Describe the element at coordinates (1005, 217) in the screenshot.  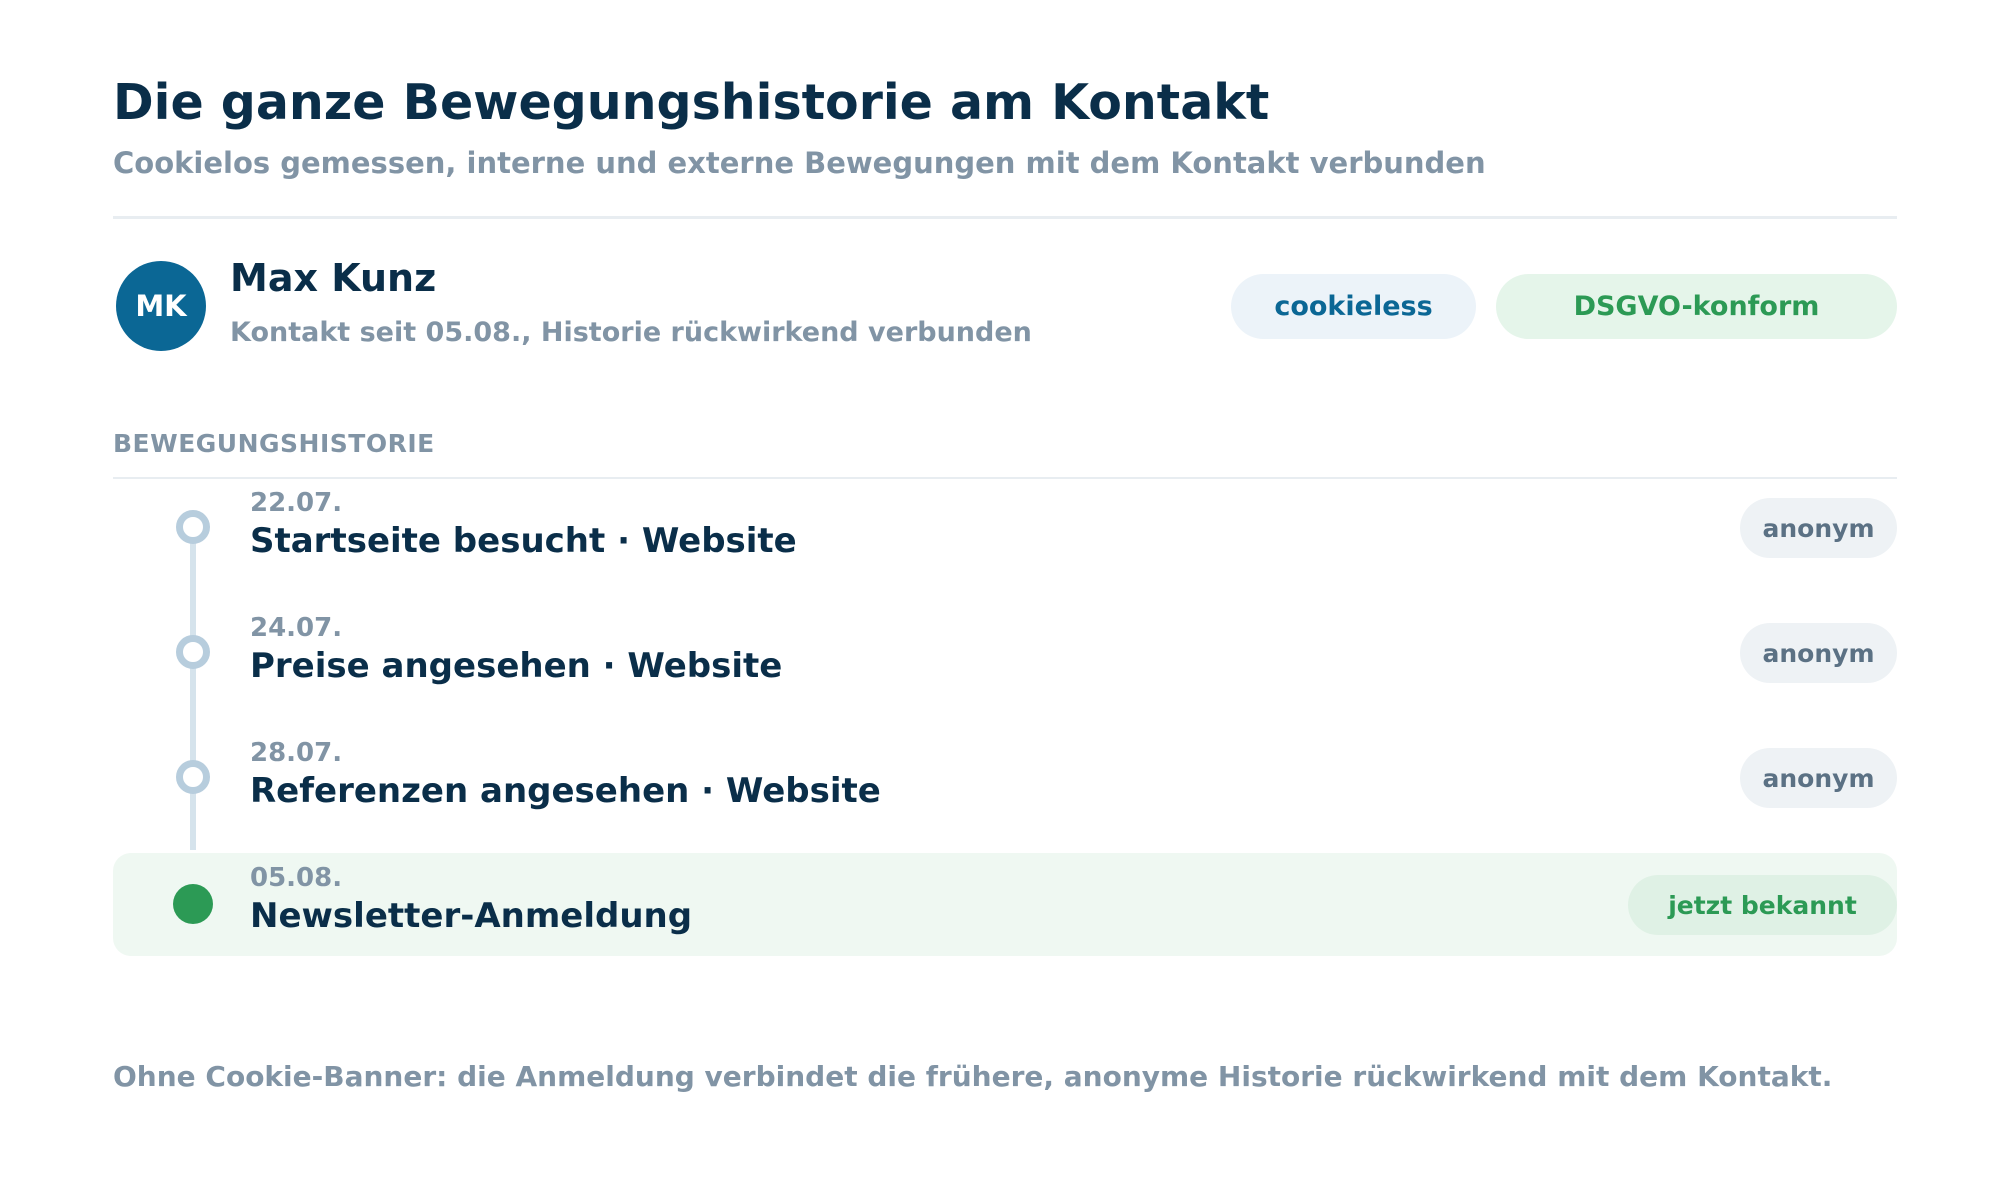
I see `header-divider` at that location.